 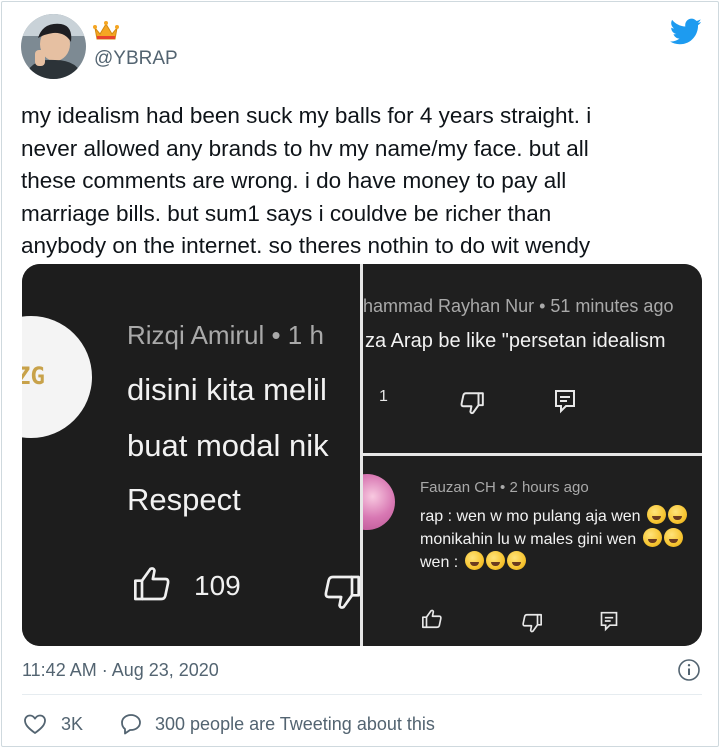 I want to click on comment-line: Respect, so click(x=184, y=499).